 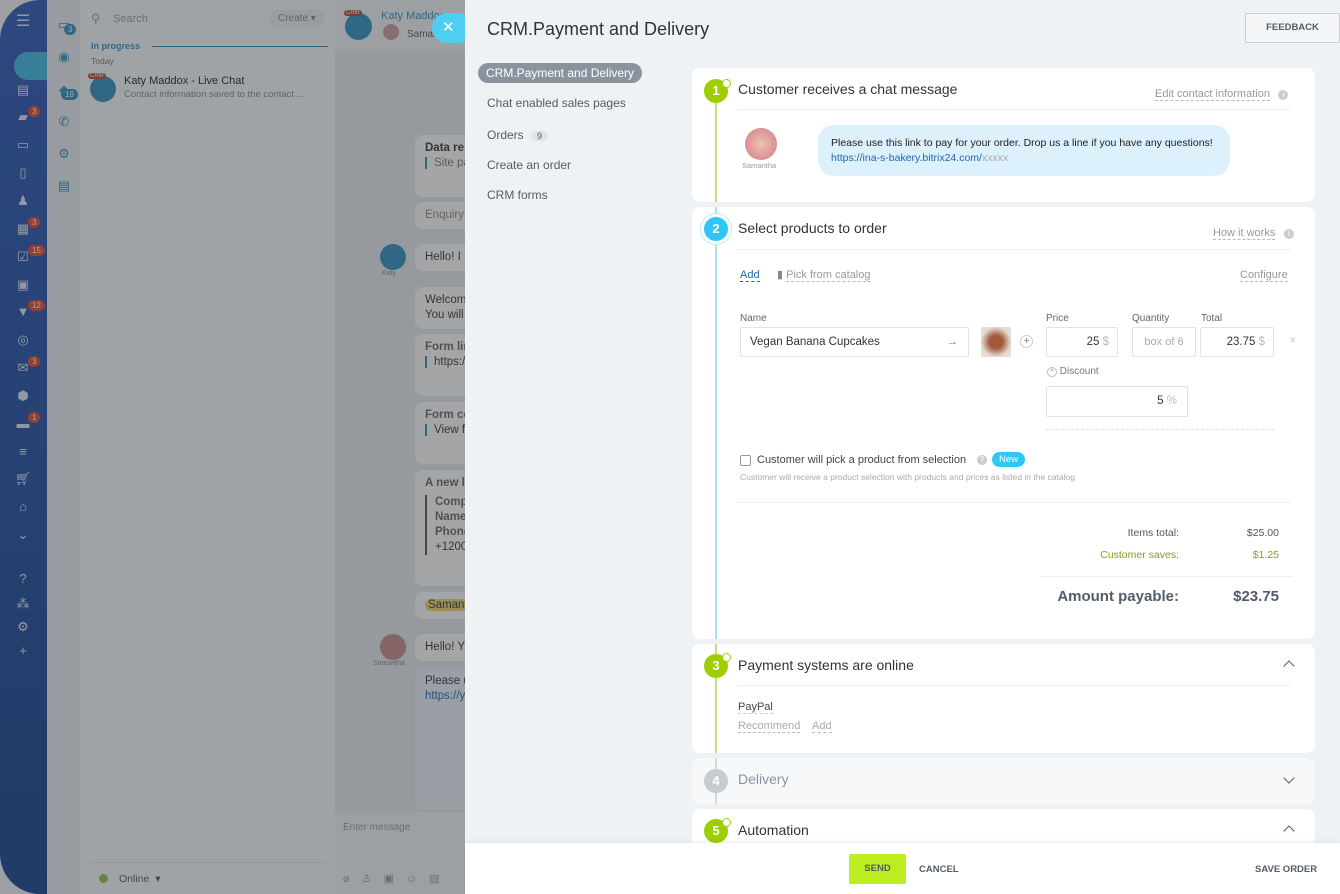 I want to click on selection-checkbox, so click(x=745, y=460).